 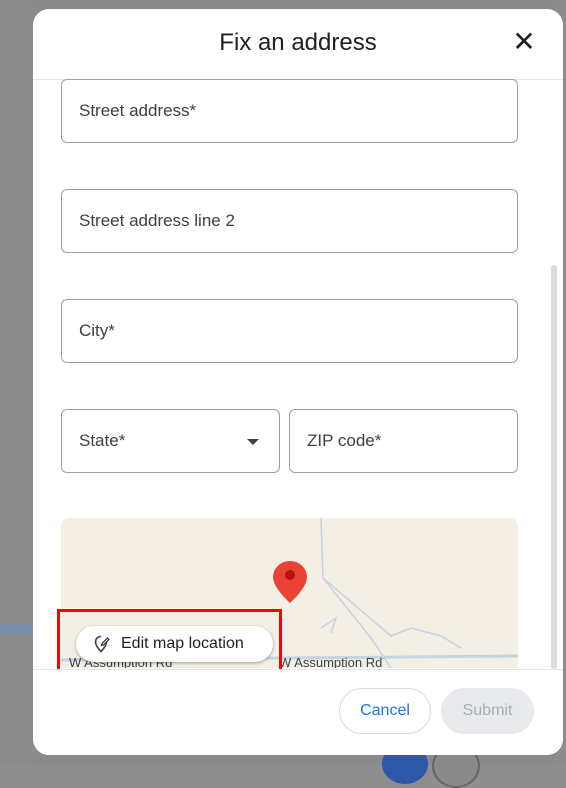 What do you see at coordinates (289, 221) in the screenshot?
I see `street-address-line-2-field: Street address line 2` at bounding box center [289, 221].